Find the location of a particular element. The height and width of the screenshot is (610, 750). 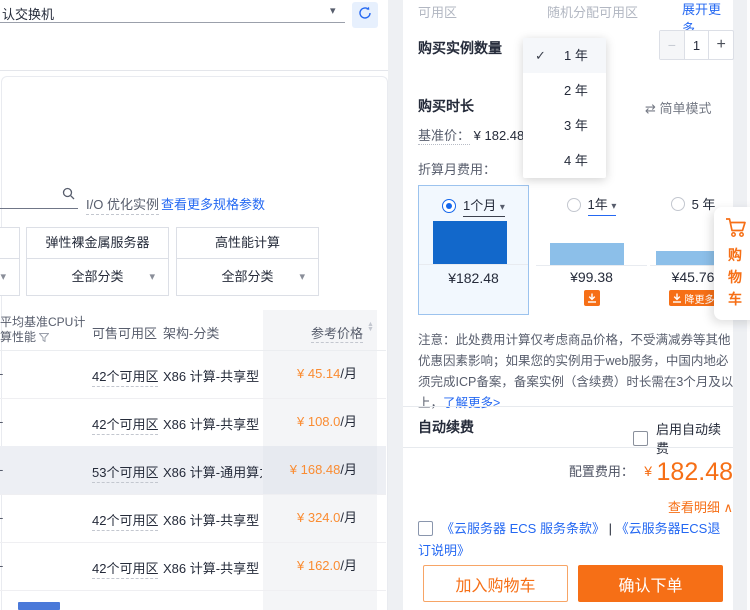

arch-cell: X86 计算-通用算力型 is located at coordinates (212, 472).